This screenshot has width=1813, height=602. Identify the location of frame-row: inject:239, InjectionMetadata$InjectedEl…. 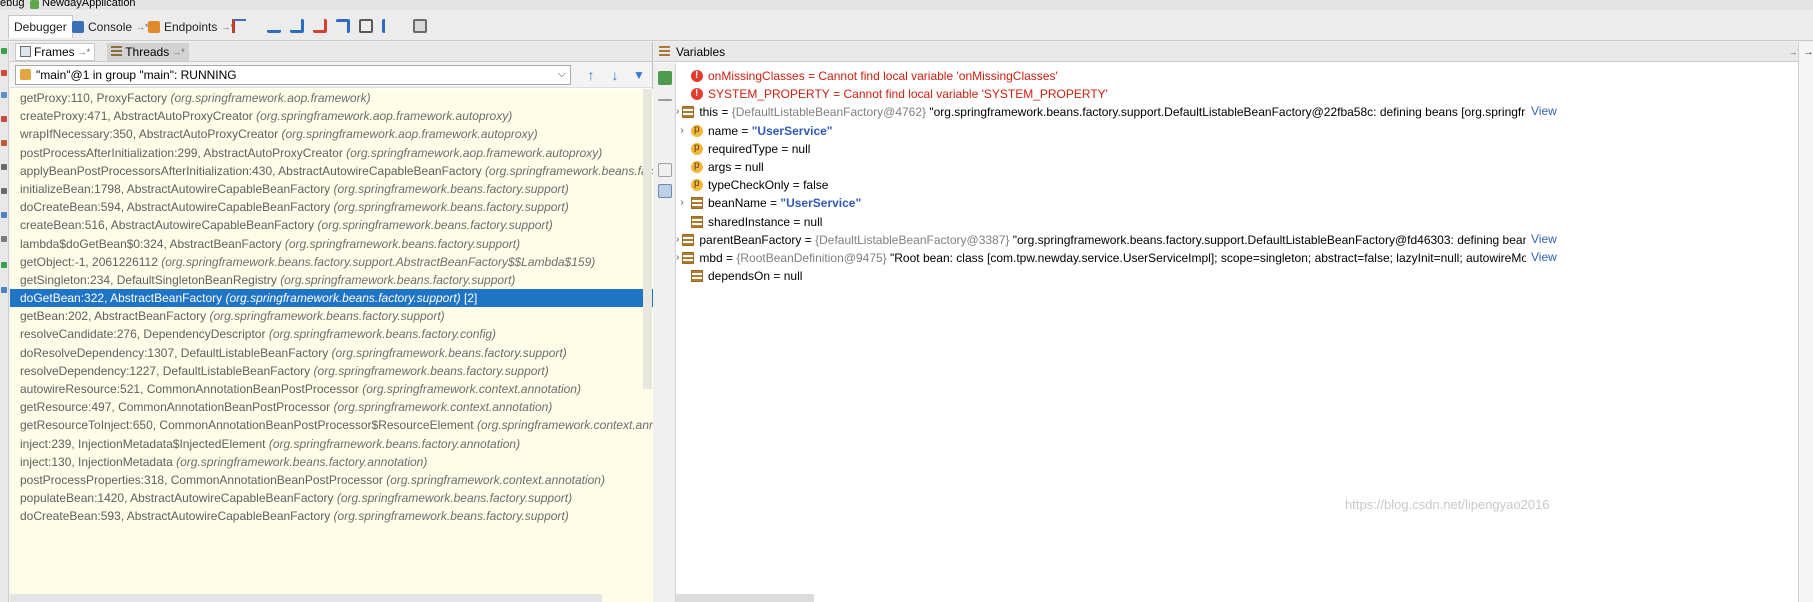
(331, 444).